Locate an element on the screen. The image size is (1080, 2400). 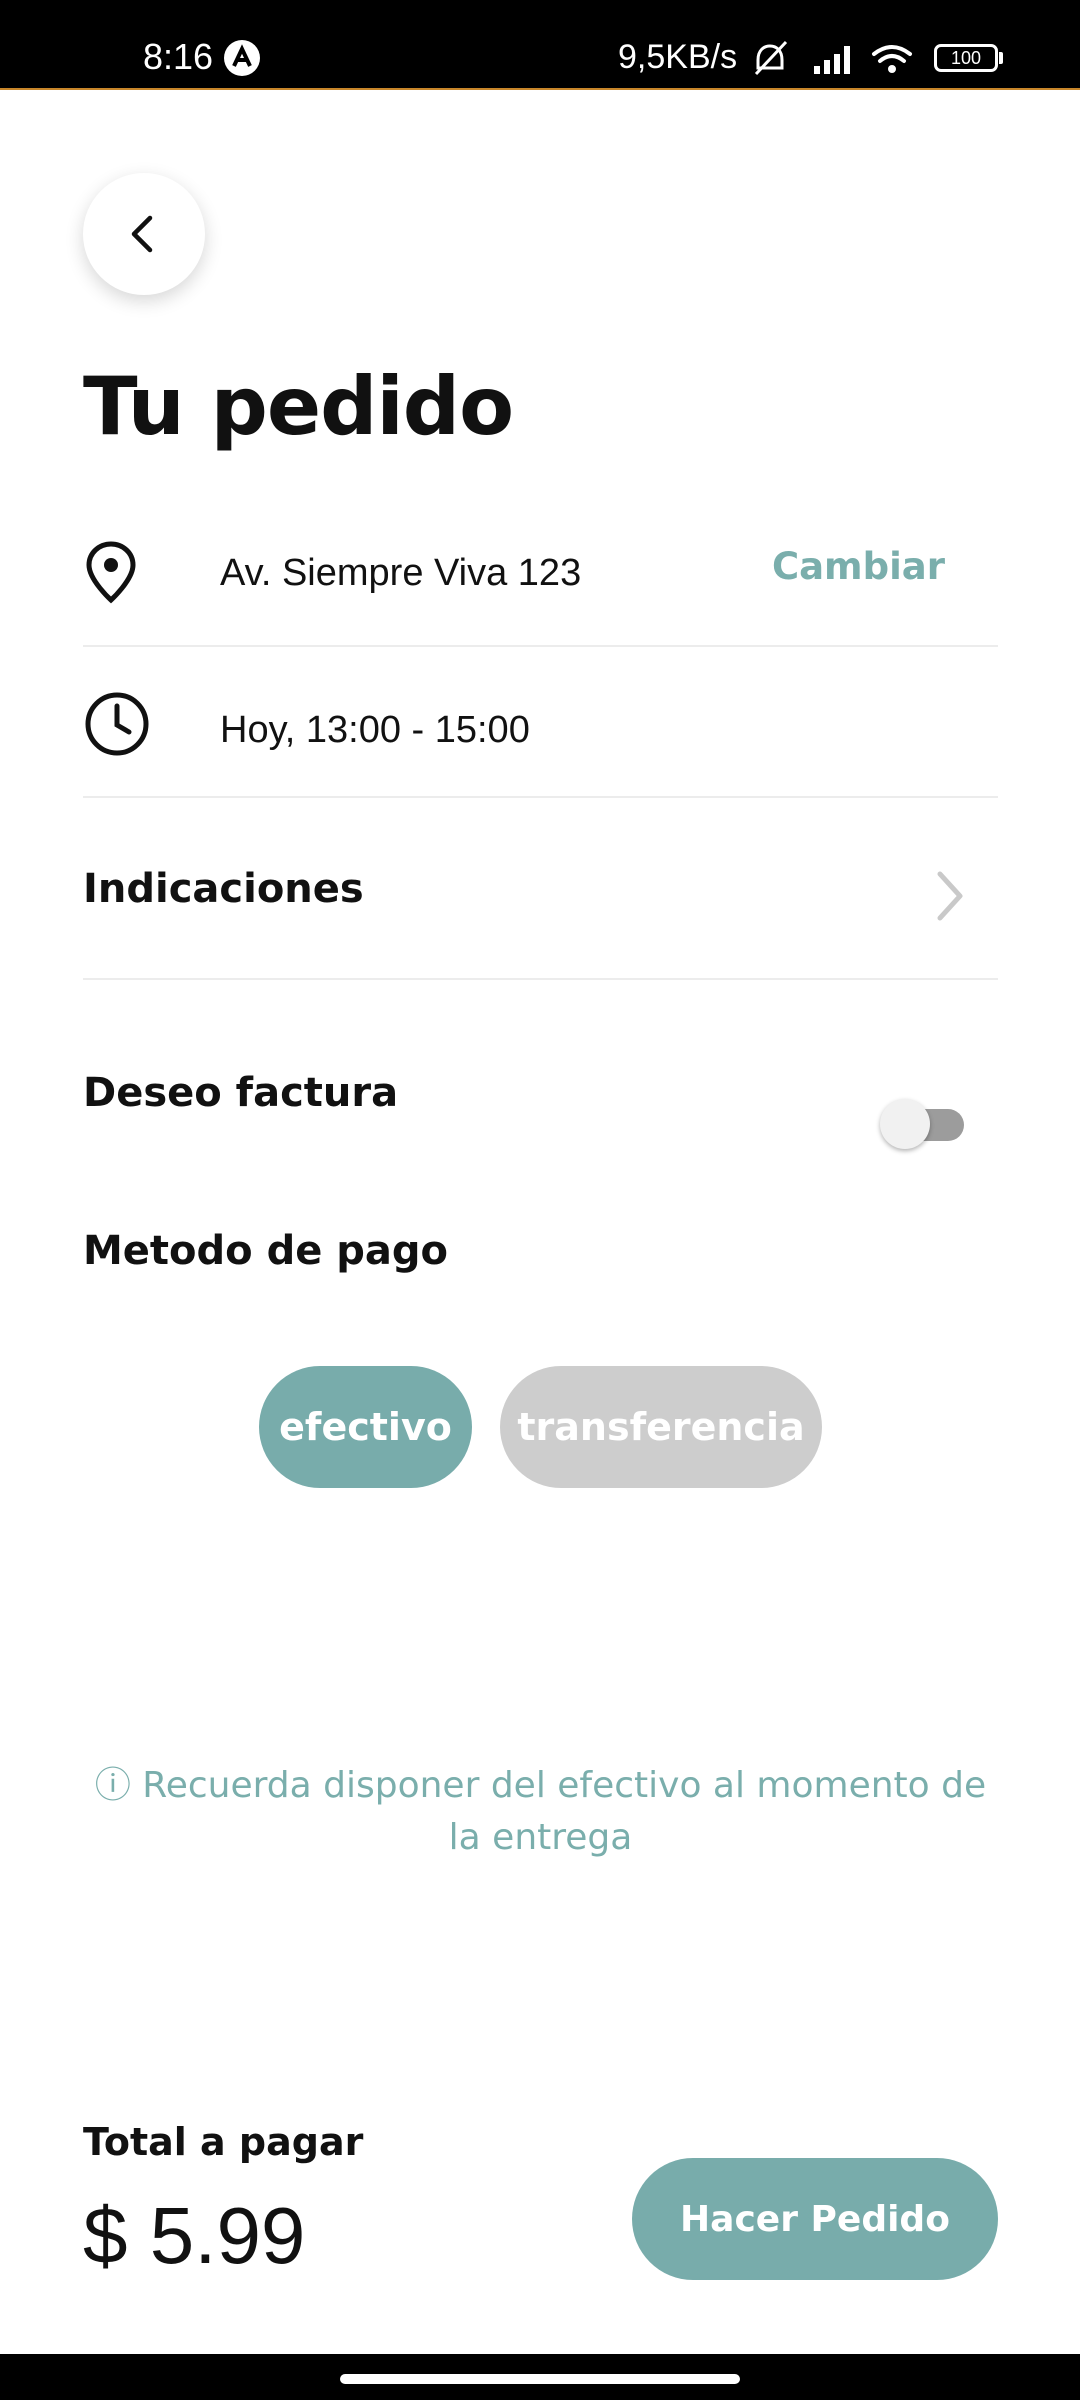
home-indicator is located at coordinates (540, 2379).